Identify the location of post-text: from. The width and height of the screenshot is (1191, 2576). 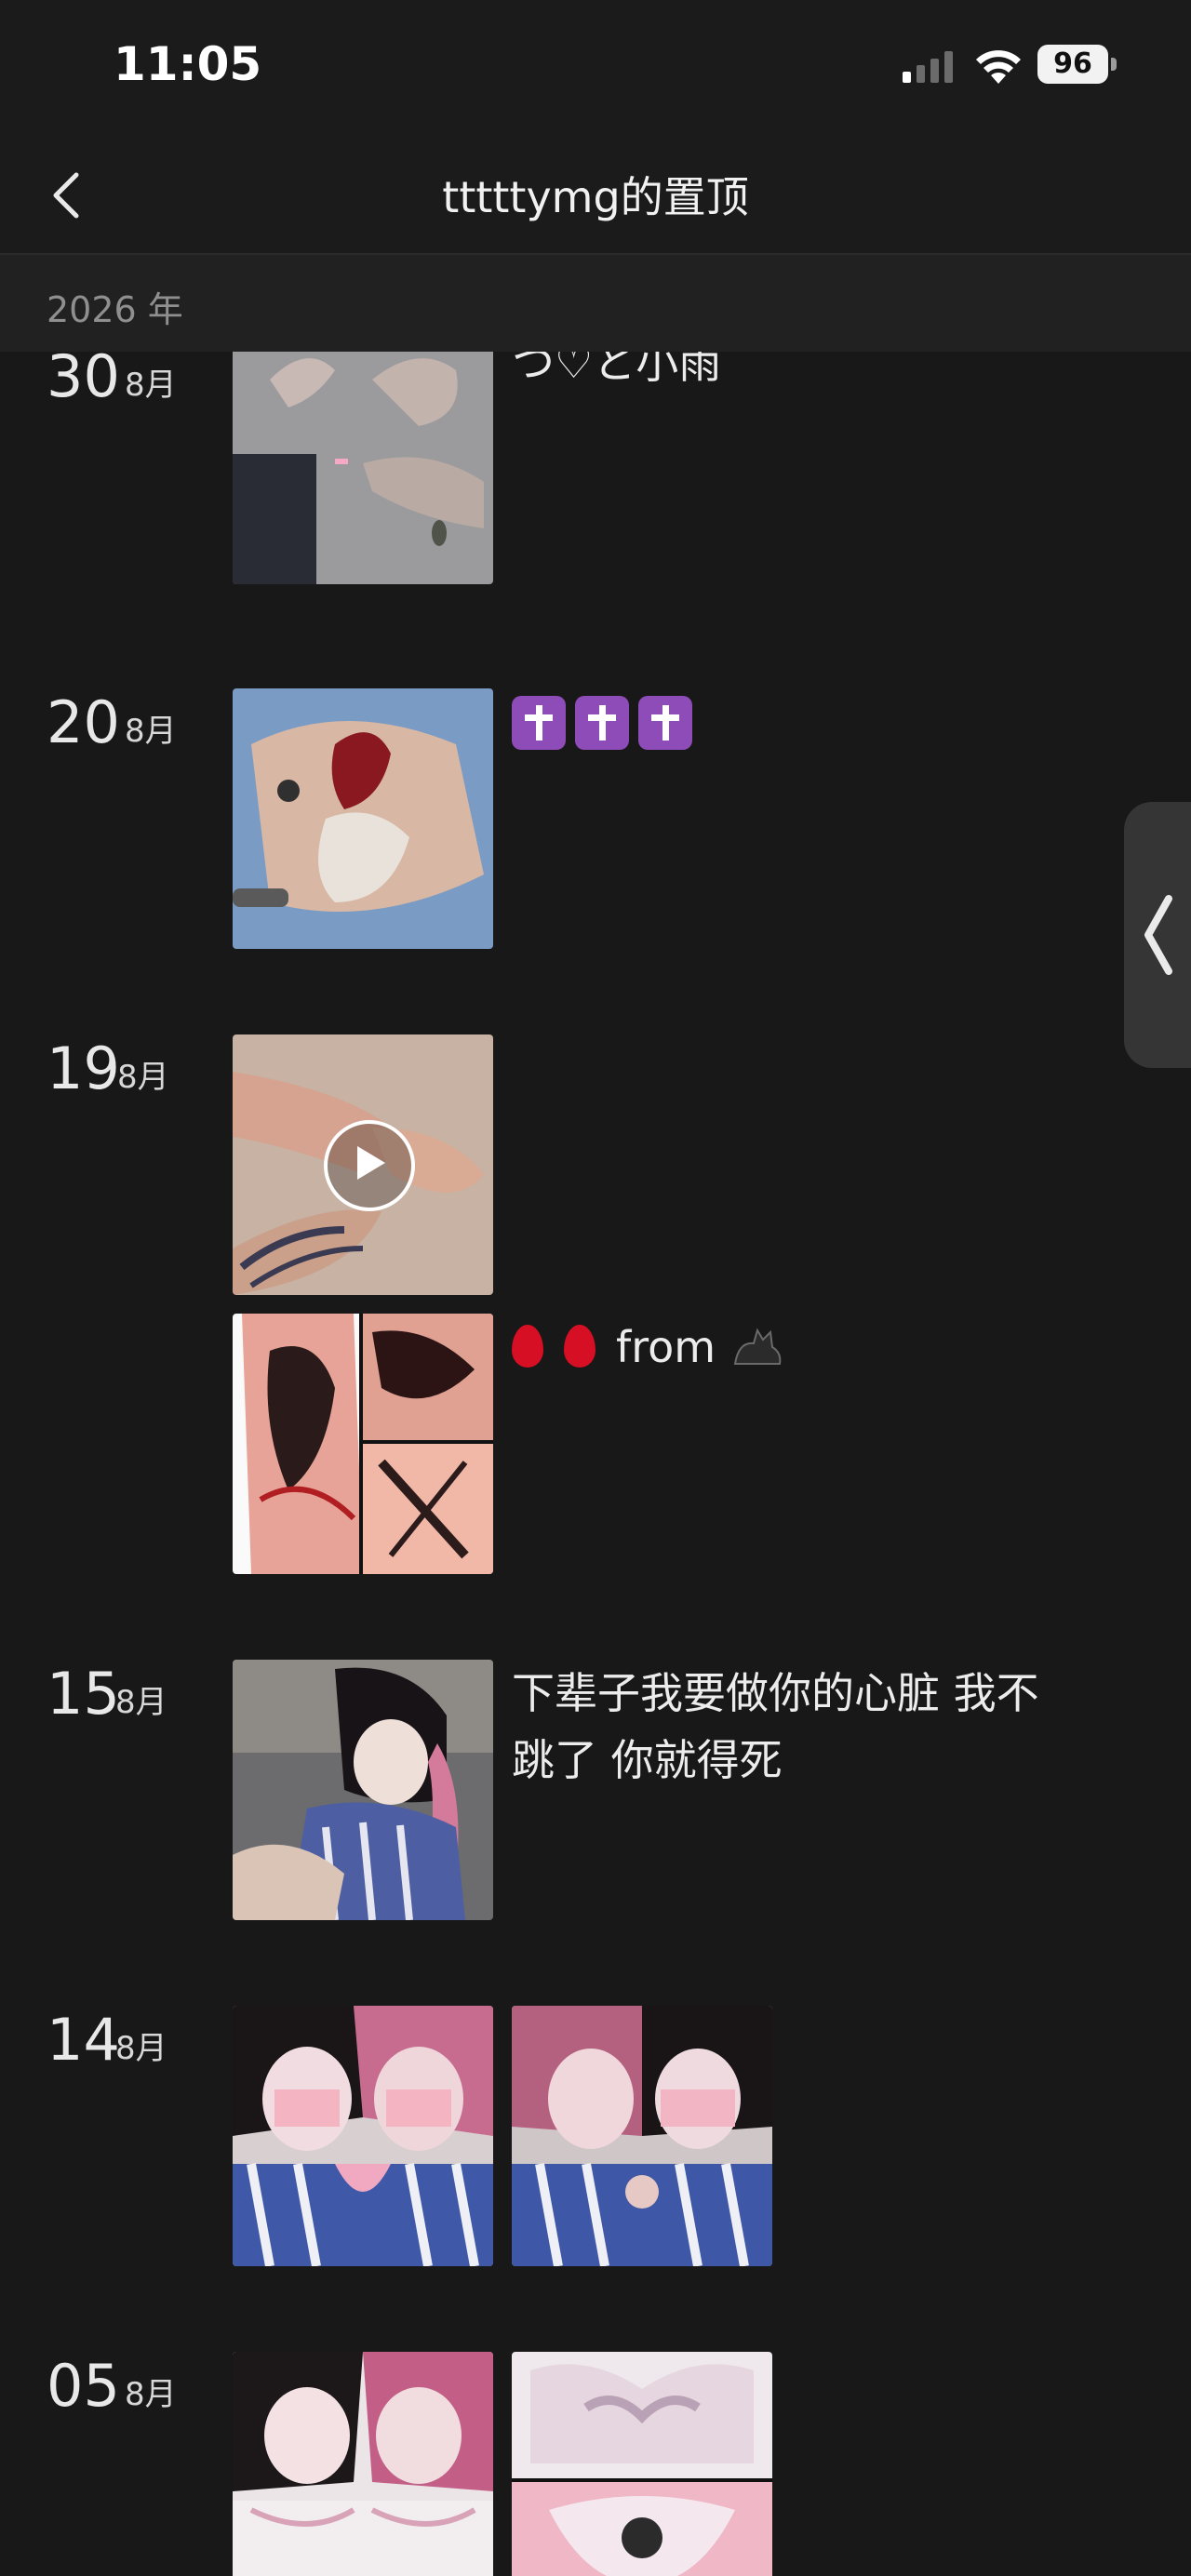
(819, 1347).